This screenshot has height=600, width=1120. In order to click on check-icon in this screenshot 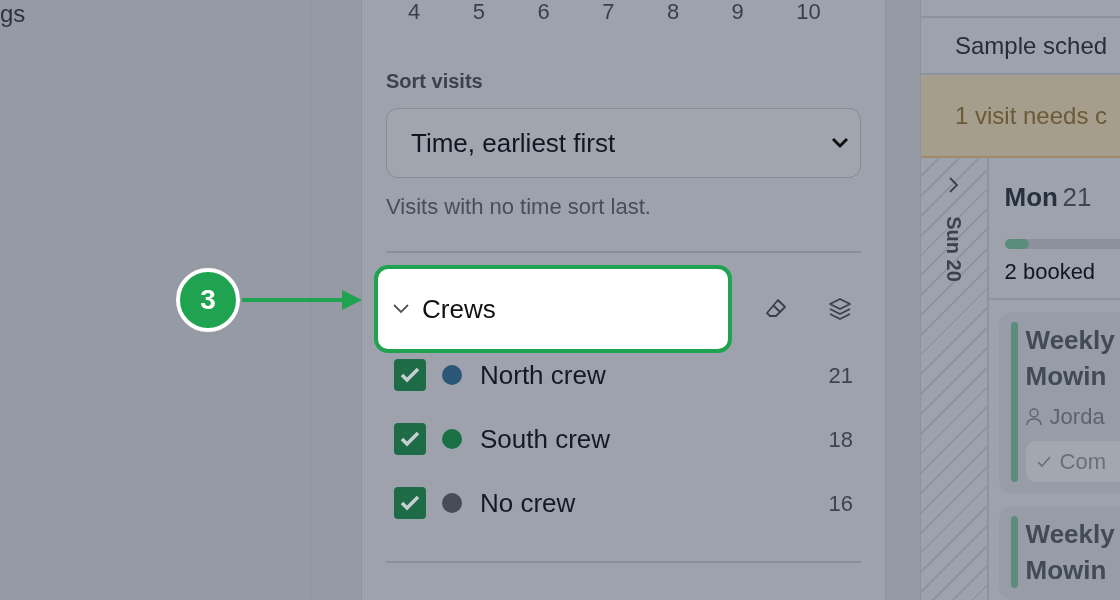, I will do `click(1043, 461)`.